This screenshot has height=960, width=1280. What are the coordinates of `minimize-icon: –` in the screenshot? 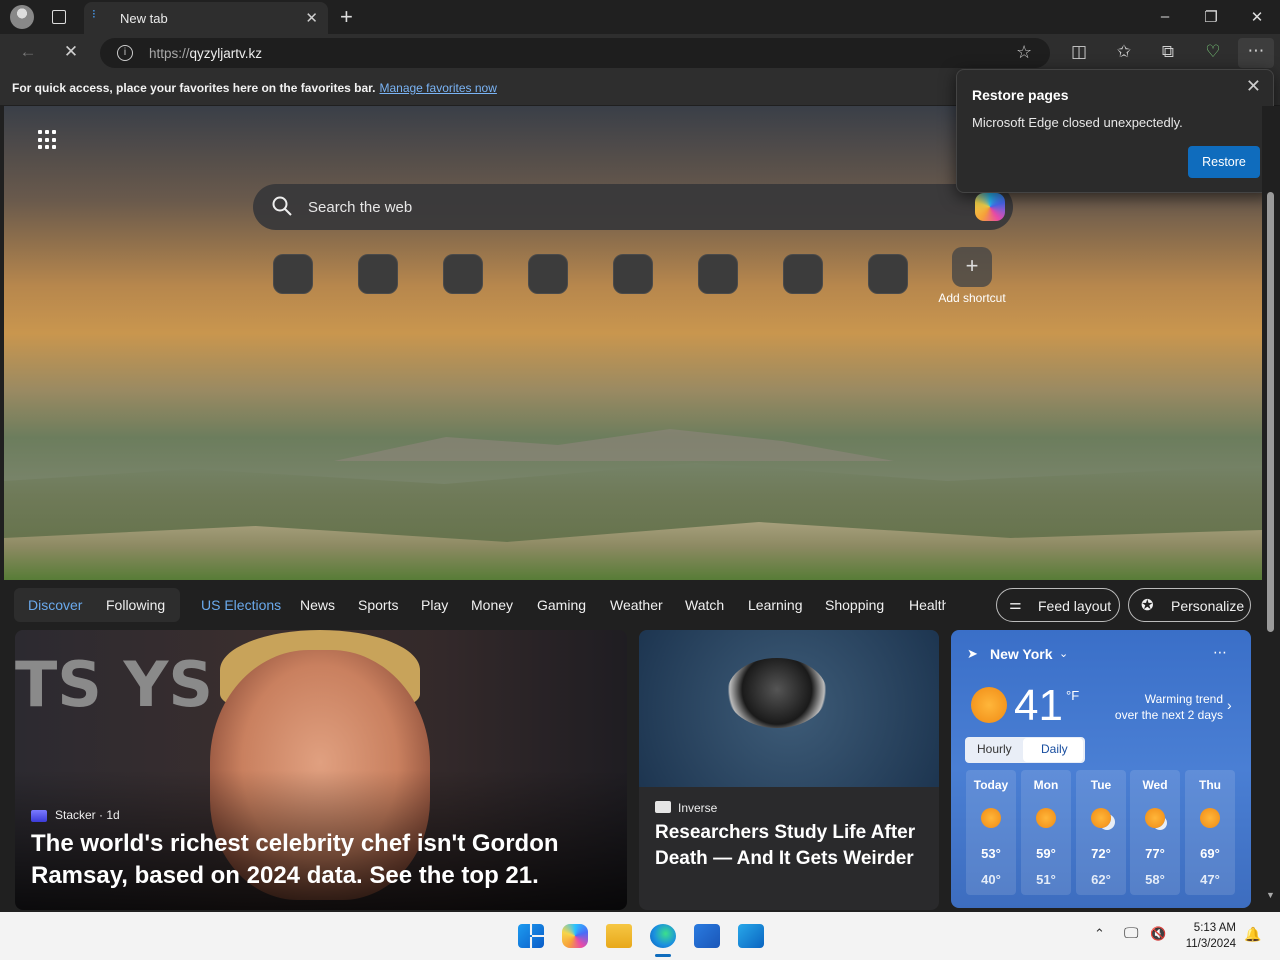 It's located at (1165, 16).